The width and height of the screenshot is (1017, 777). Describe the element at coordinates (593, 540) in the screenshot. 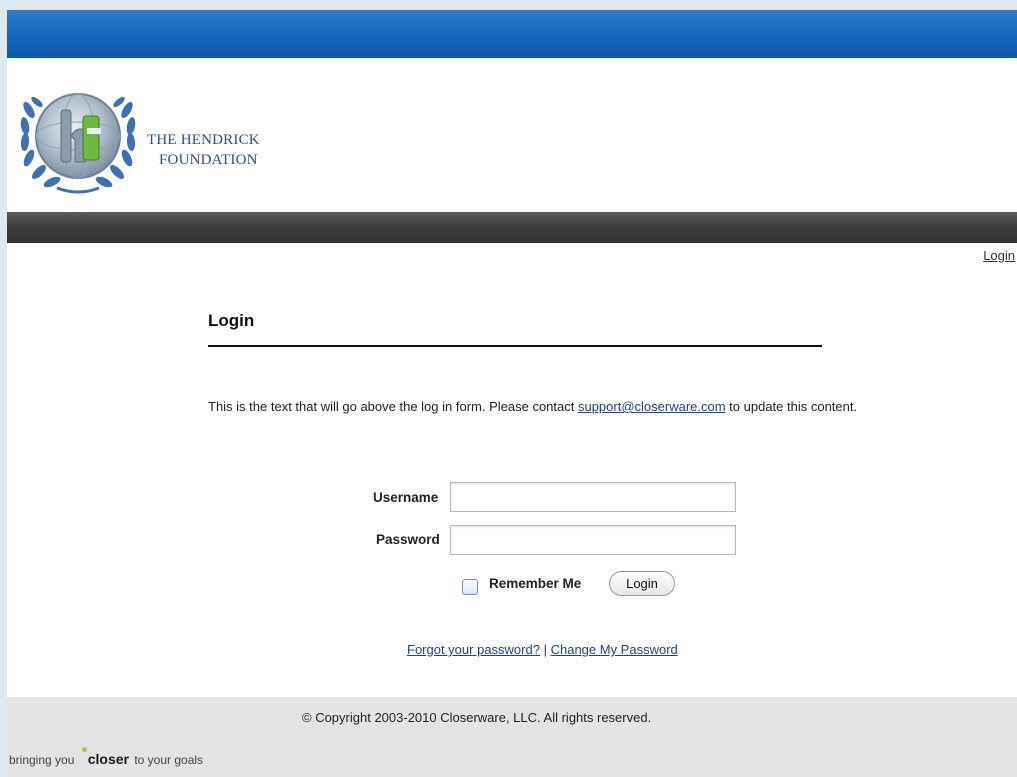

I see `password-input` at that location.